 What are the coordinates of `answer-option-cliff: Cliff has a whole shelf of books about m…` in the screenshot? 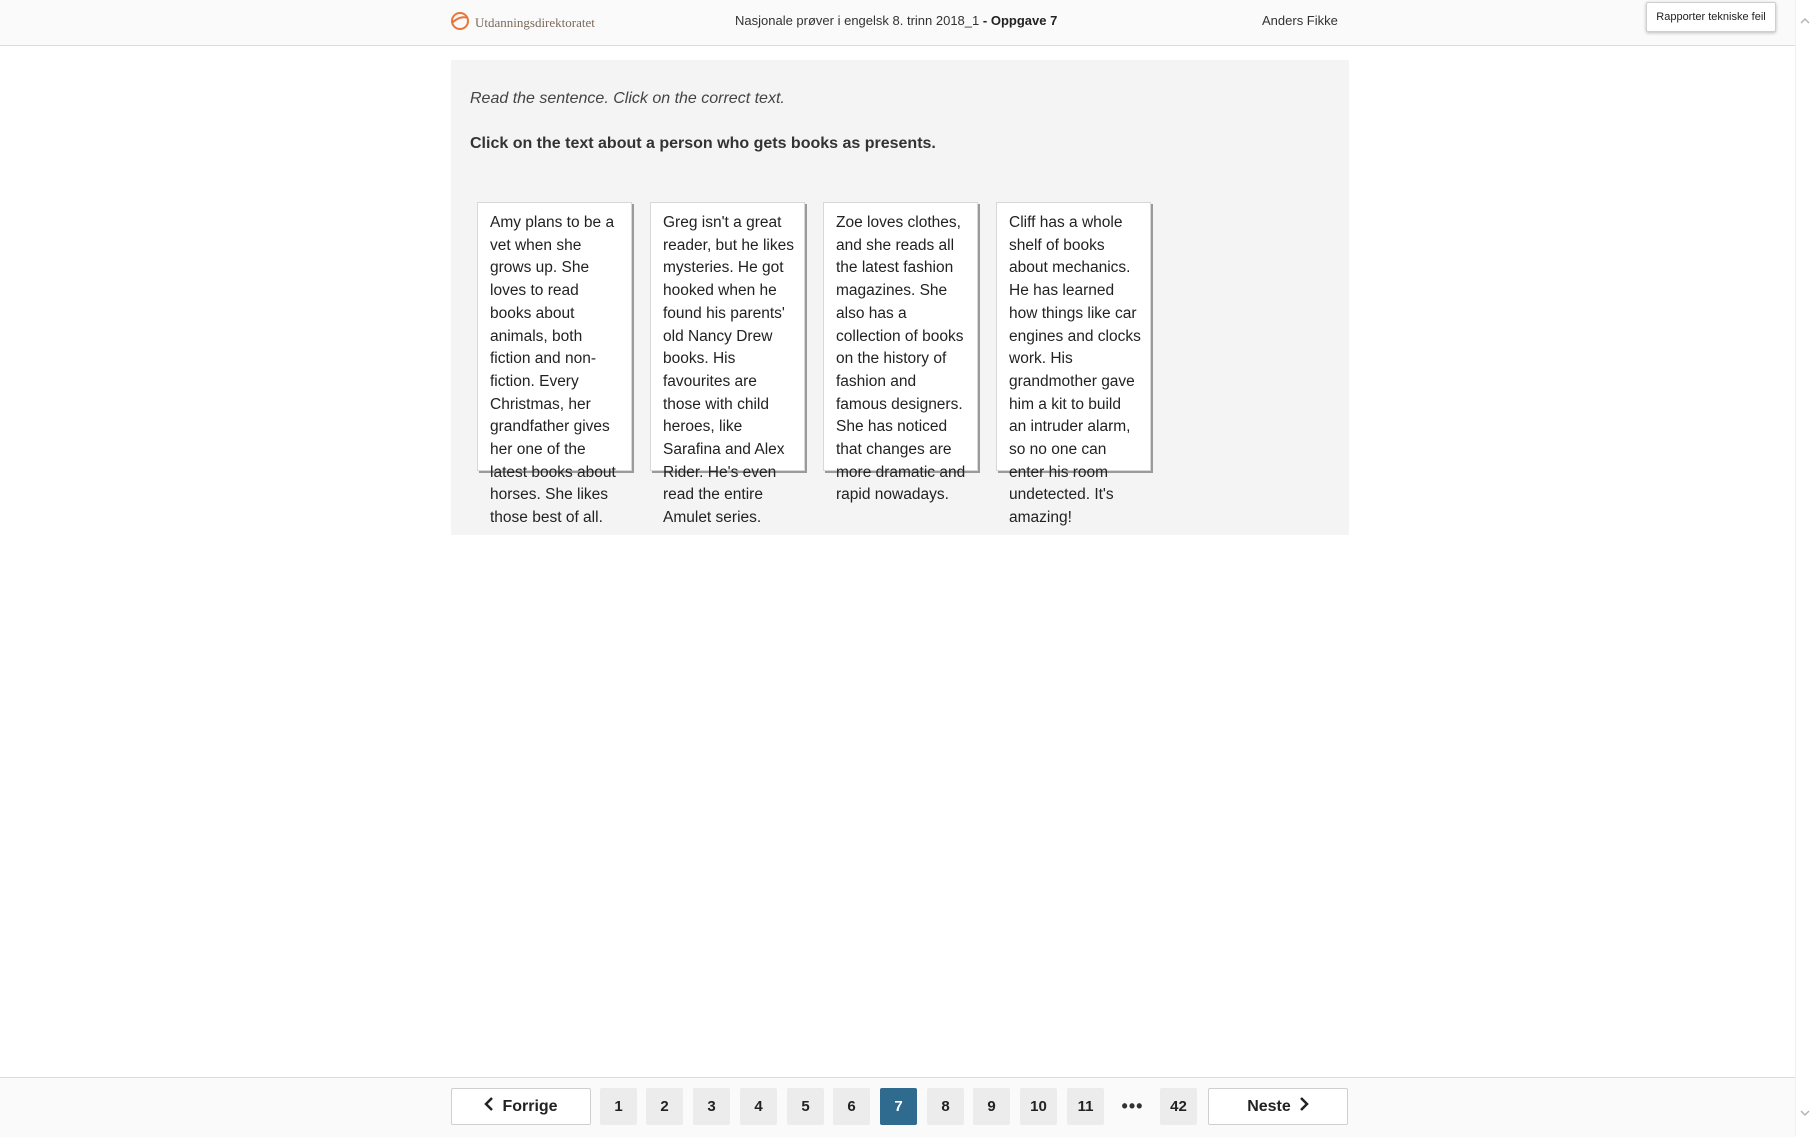 It's located at (1073, 364).